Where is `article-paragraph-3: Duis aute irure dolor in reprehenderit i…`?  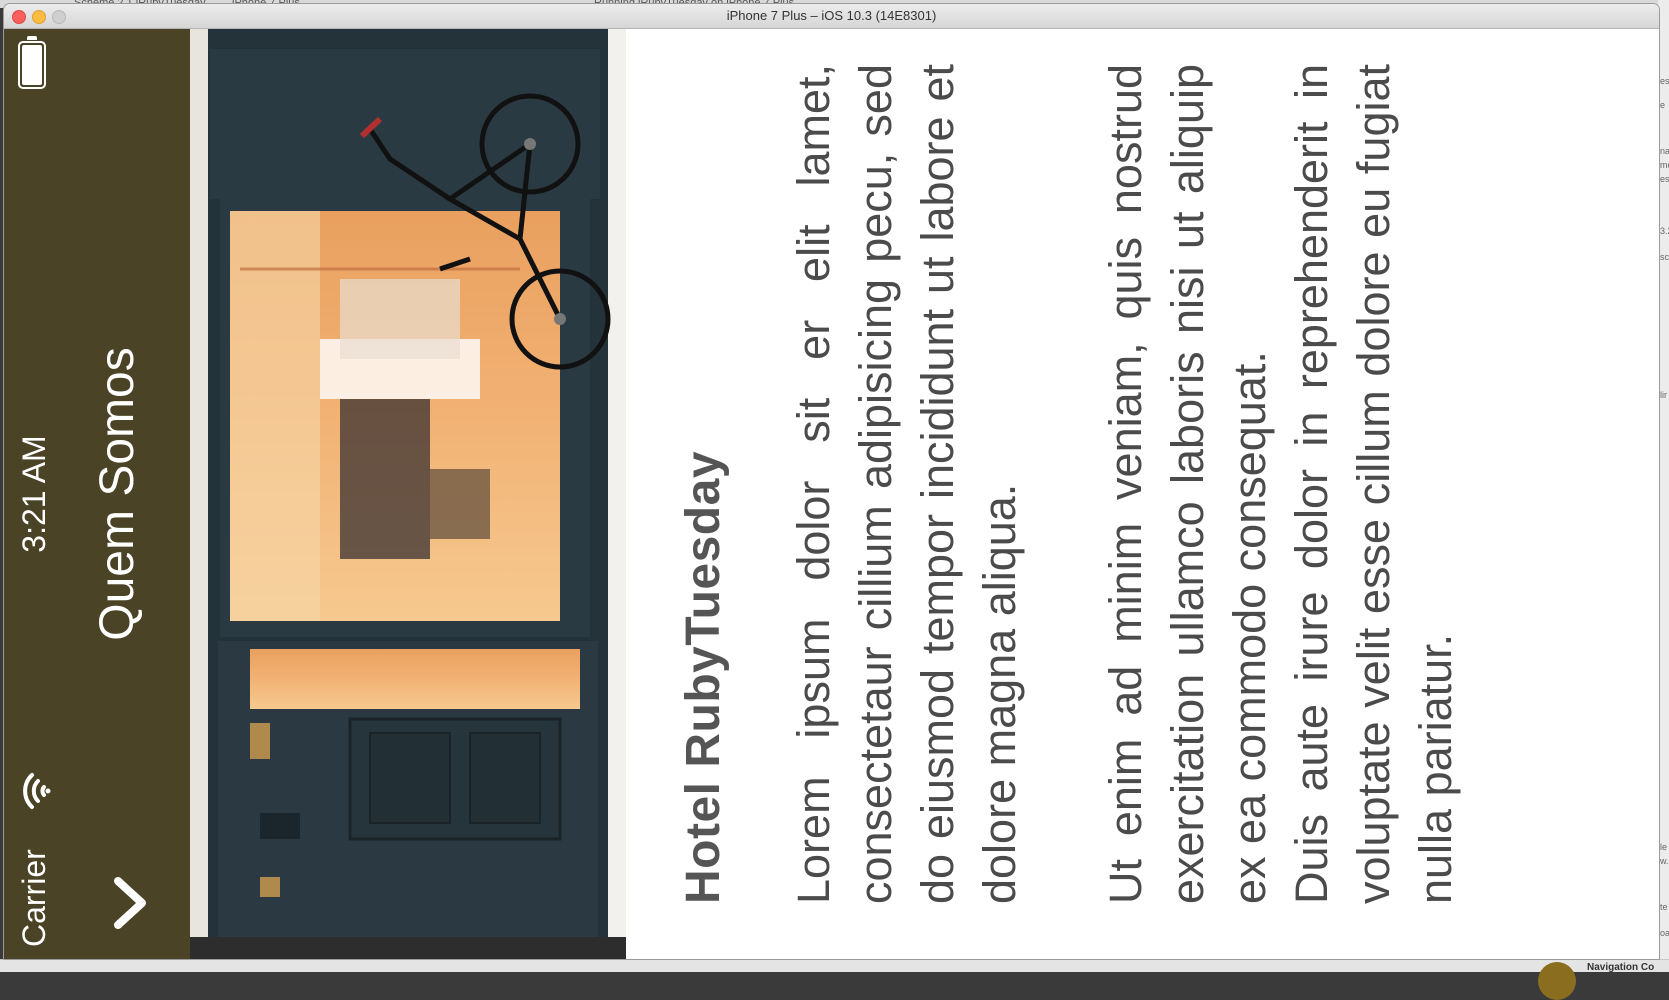
article-paragraph-3: Duis aute irure dolor in reprehenderit i… is located at coordinates (1373, 484).